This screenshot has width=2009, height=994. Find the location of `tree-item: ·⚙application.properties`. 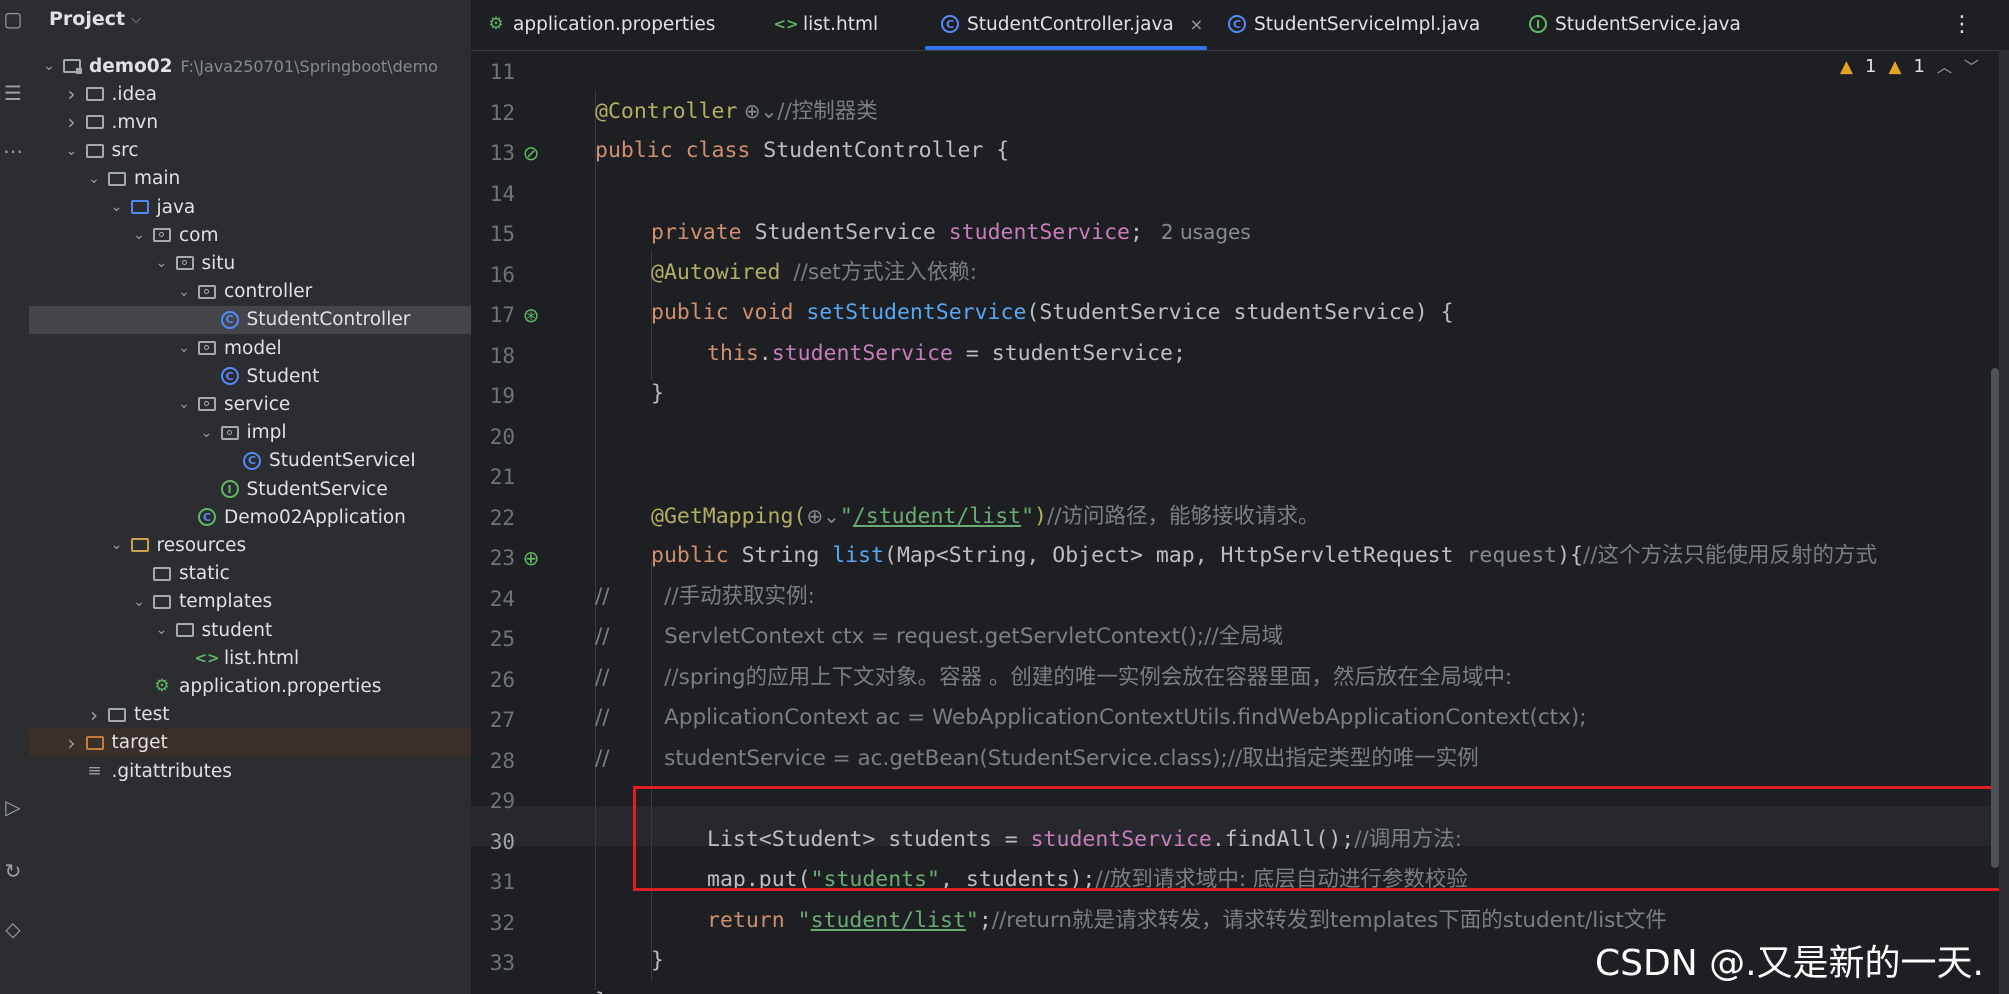

tree-item: ·⚙application.properties is located at coordinates (250, 686).